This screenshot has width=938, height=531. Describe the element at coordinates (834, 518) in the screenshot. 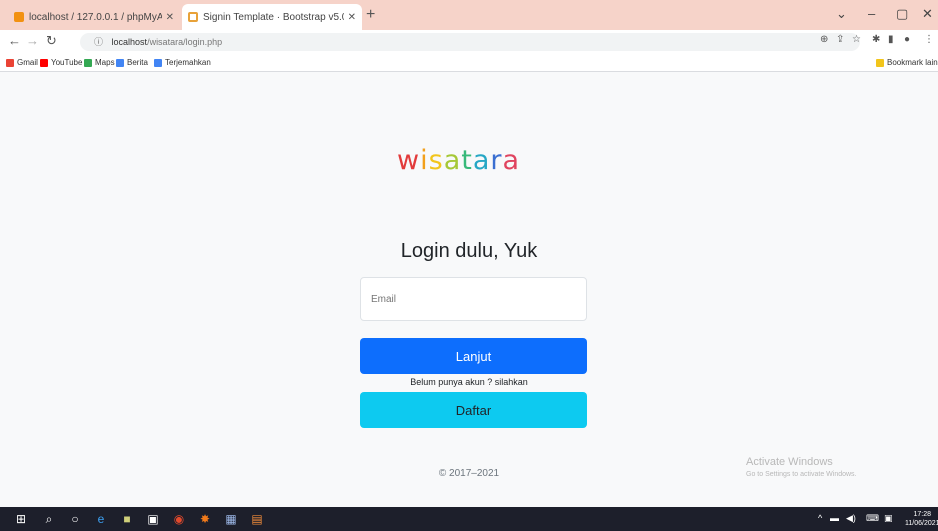

I see `battery-icon: ▬` at that location.